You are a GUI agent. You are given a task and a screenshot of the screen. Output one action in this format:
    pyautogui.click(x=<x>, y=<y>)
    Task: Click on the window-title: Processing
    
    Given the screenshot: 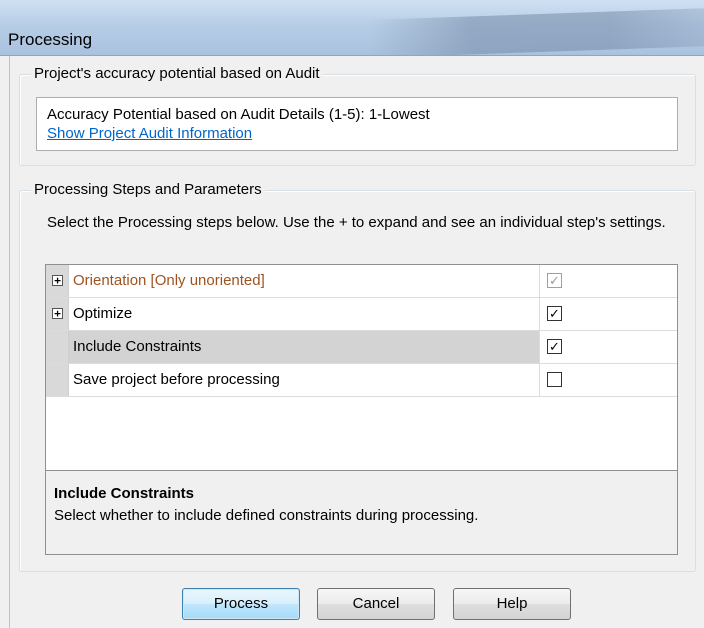 What is the action you would take?
    pyautogui.click(x=50, y=39)
    